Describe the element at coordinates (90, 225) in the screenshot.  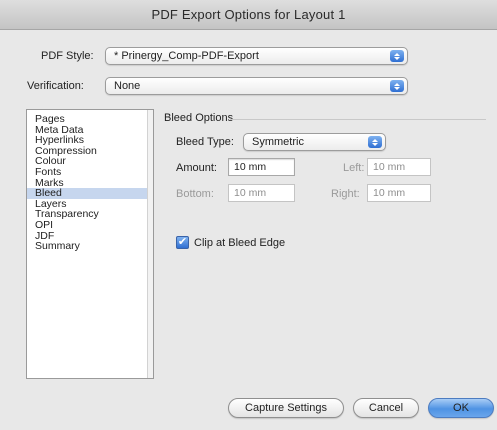
I see `sidebar-item-opi: OPI` at that location.